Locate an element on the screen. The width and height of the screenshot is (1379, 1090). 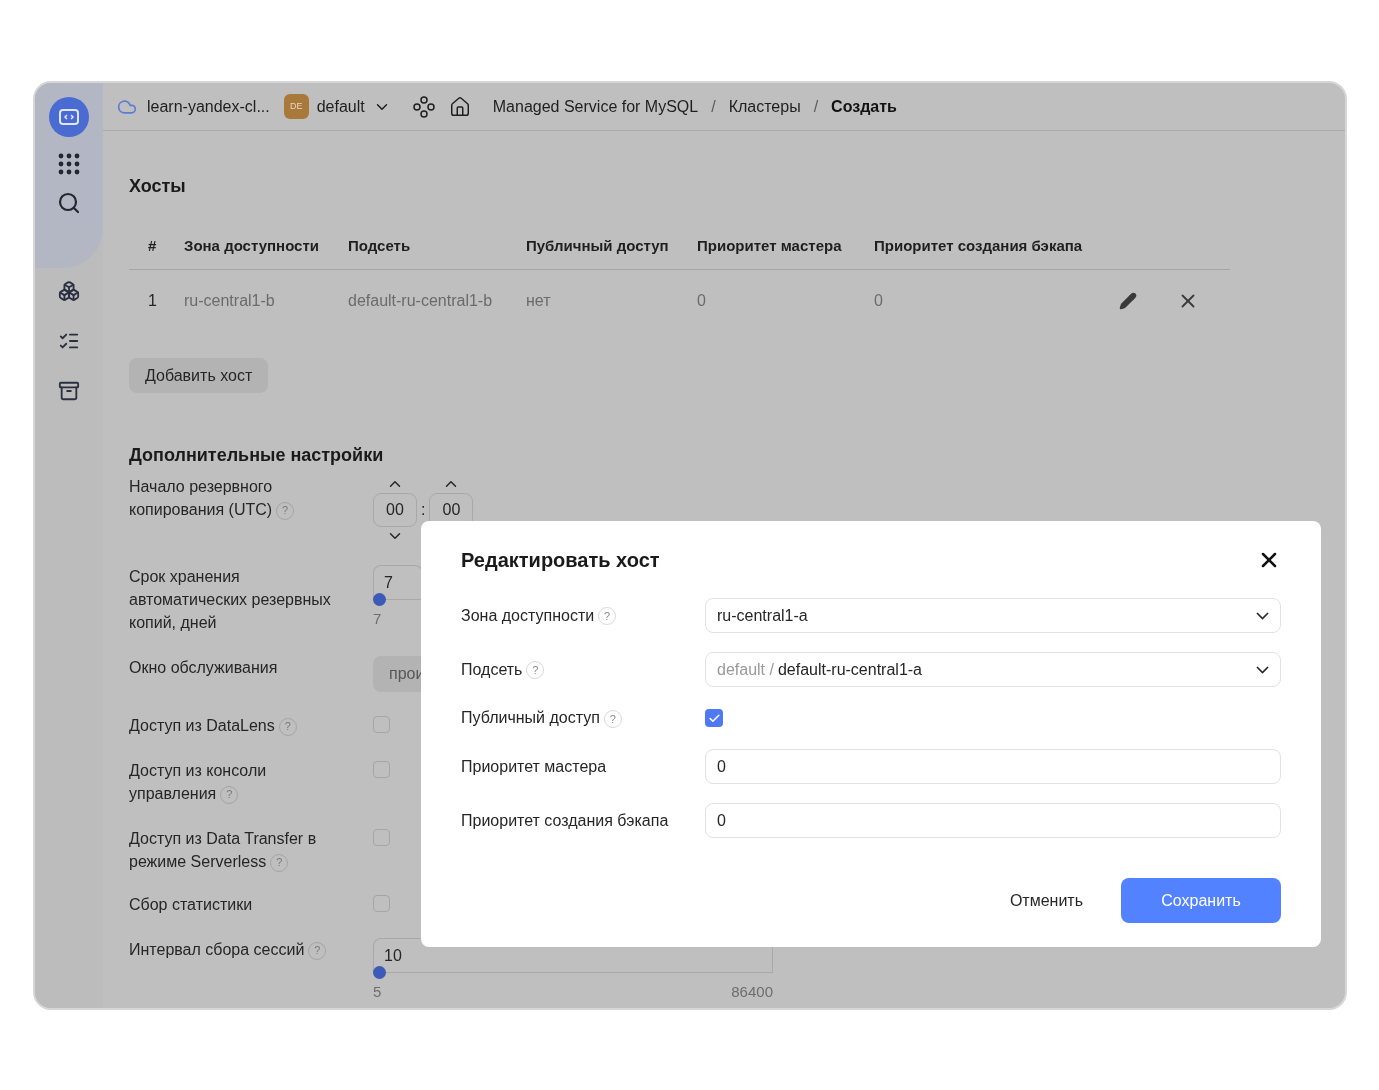
edit-icon is located at coordinates (1128, 301).